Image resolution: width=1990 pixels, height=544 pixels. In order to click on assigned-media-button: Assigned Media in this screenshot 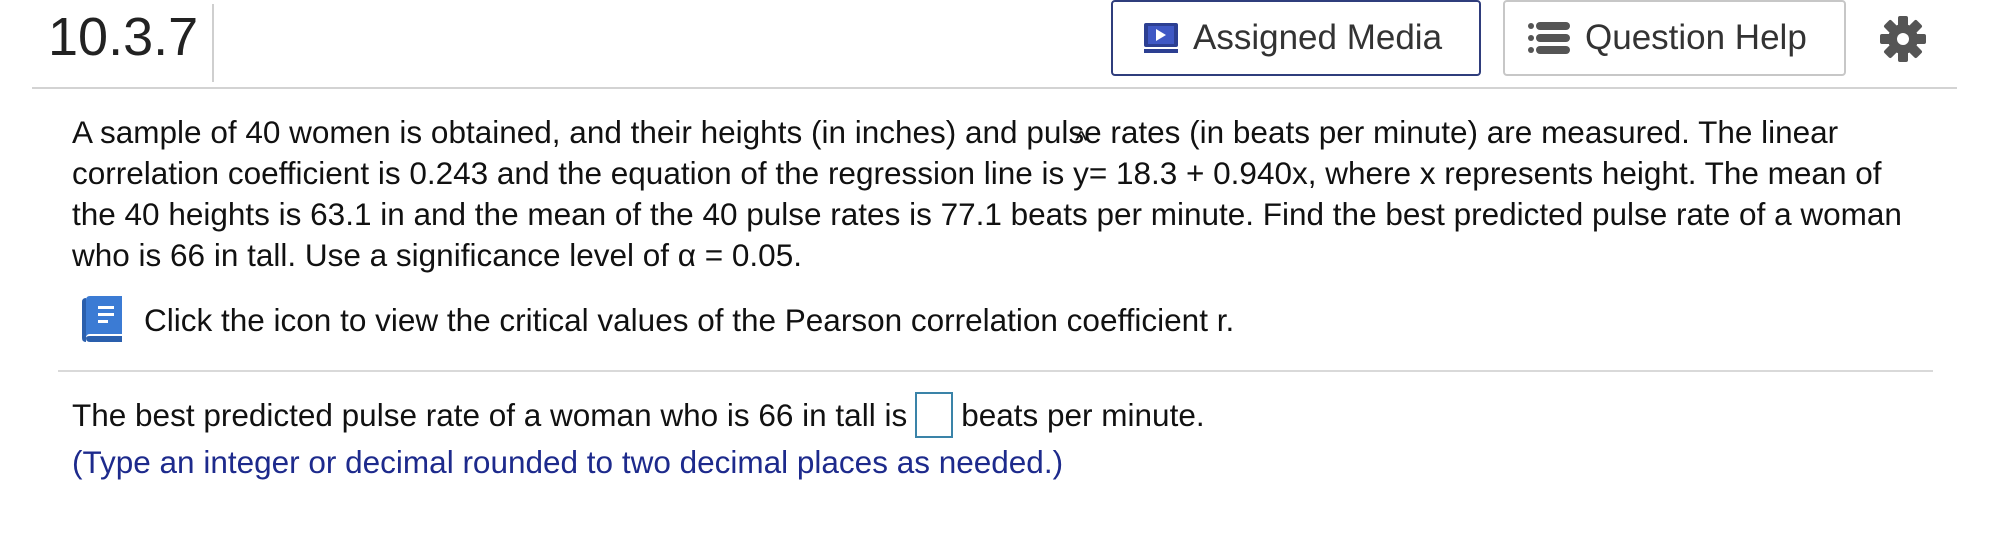, I will do `click(1296, 38)`.